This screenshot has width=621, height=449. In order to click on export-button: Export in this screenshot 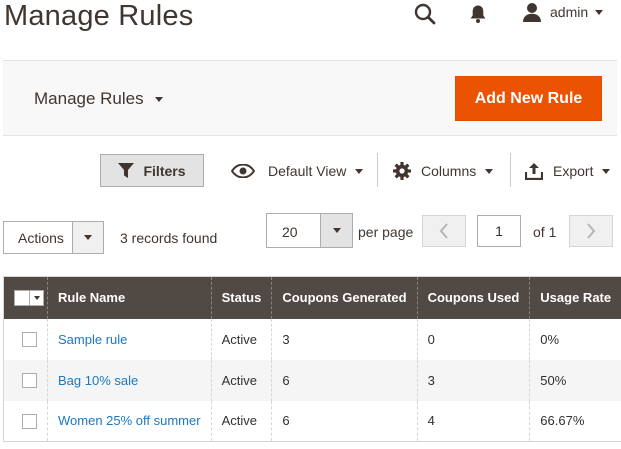, I will do `click(568, 171)`.